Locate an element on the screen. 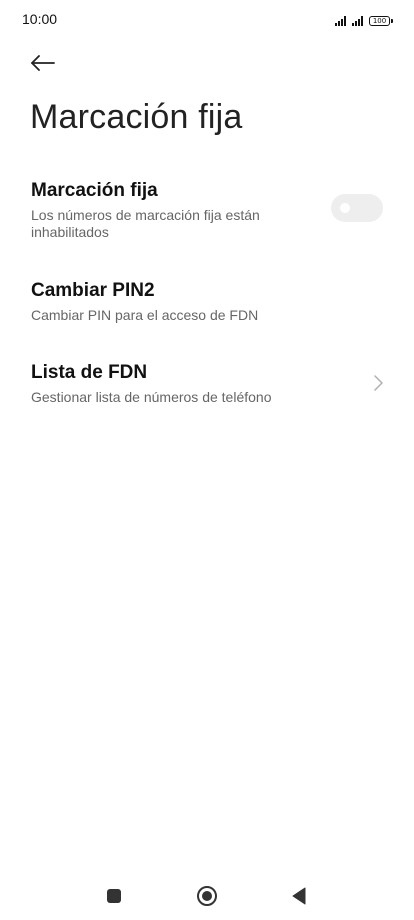  fixed-dialing-toggle is located at coordinates (357, 208).